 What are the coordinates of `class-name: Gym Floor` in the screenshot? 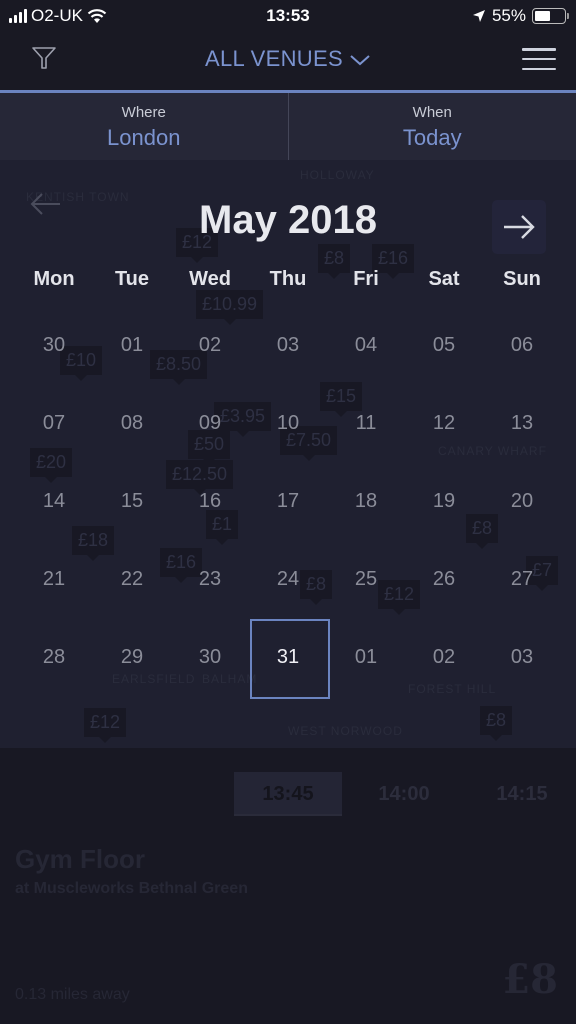 It's located at (80, 859).